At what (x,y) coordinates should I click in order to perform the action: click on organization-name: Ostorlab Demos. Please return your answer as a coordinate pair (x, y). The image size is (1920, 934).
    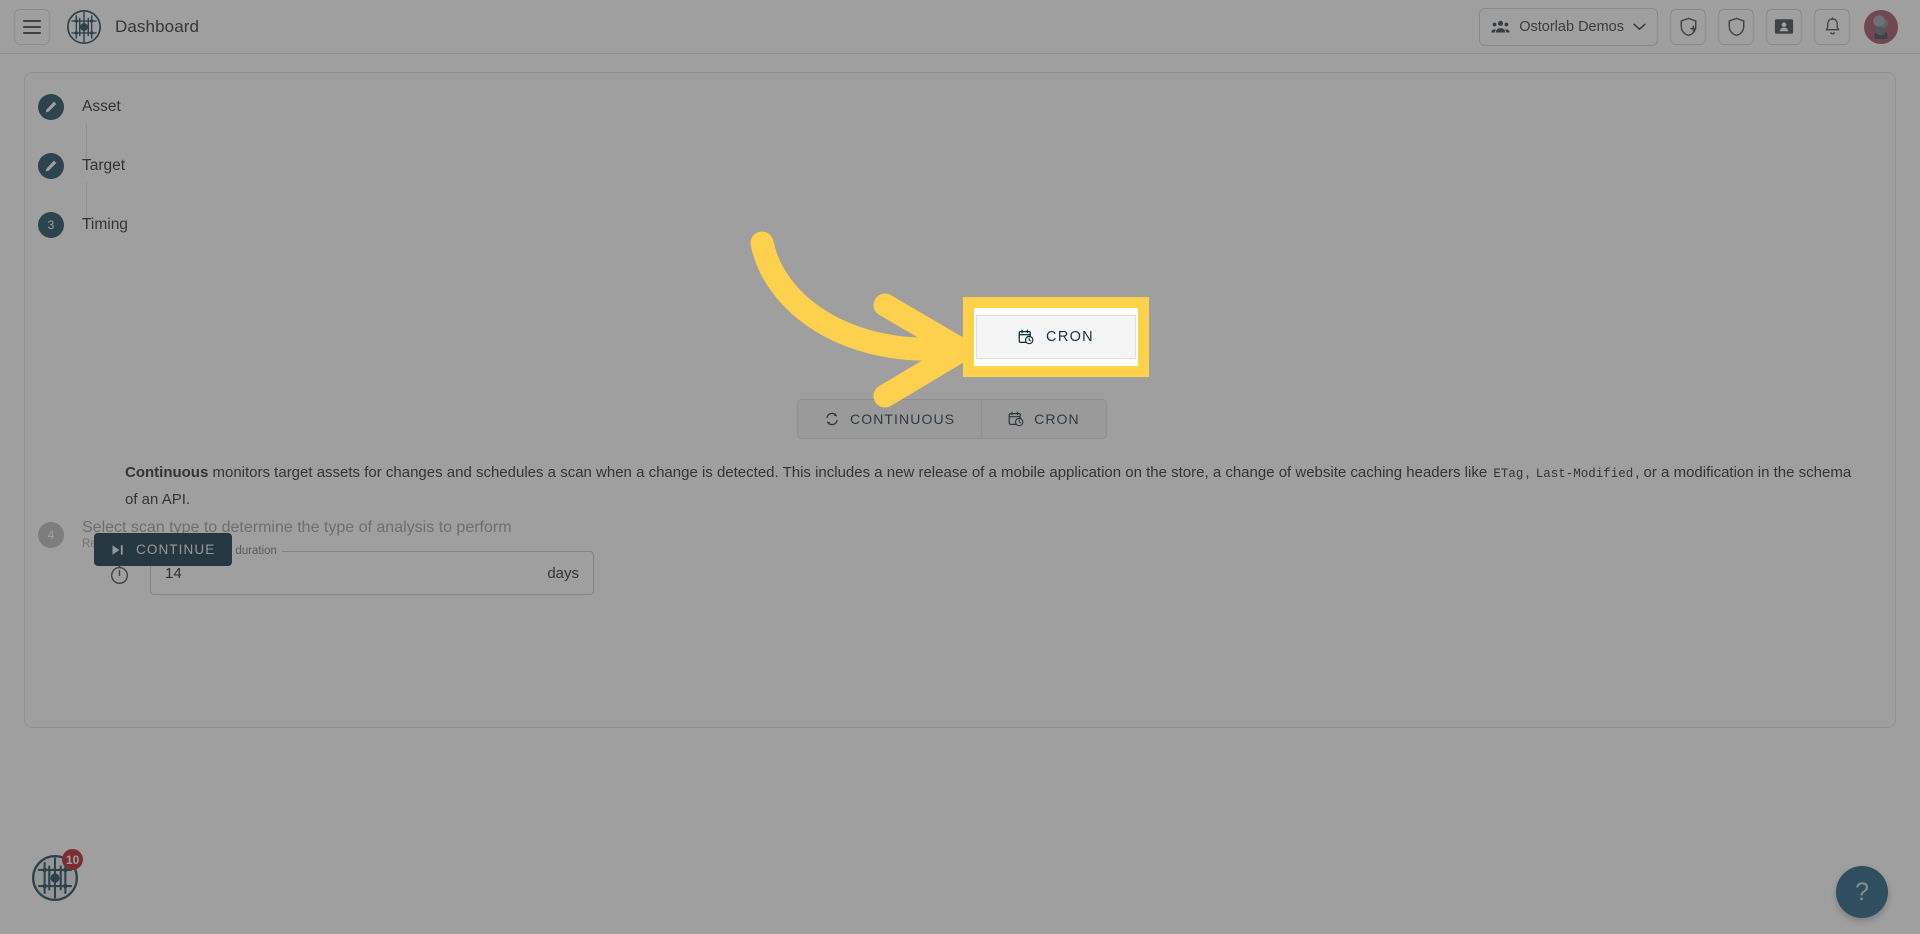
    Looking at the image, I should click on (1571, 26).